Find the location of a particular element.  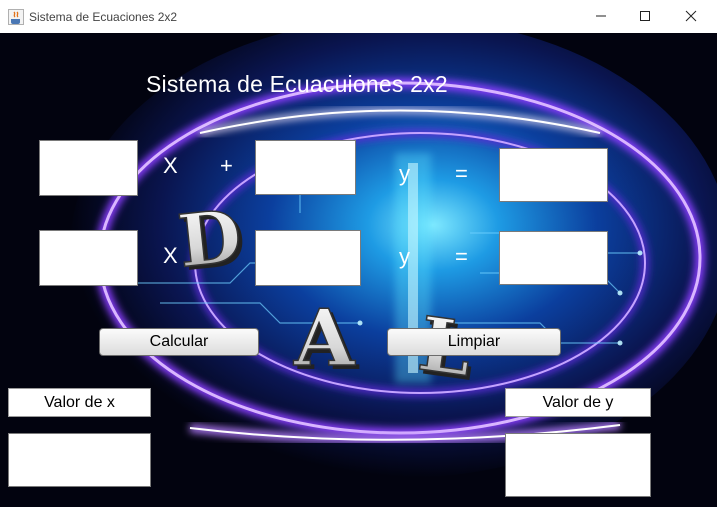

x-value-output is located at coordinates (79, 460).